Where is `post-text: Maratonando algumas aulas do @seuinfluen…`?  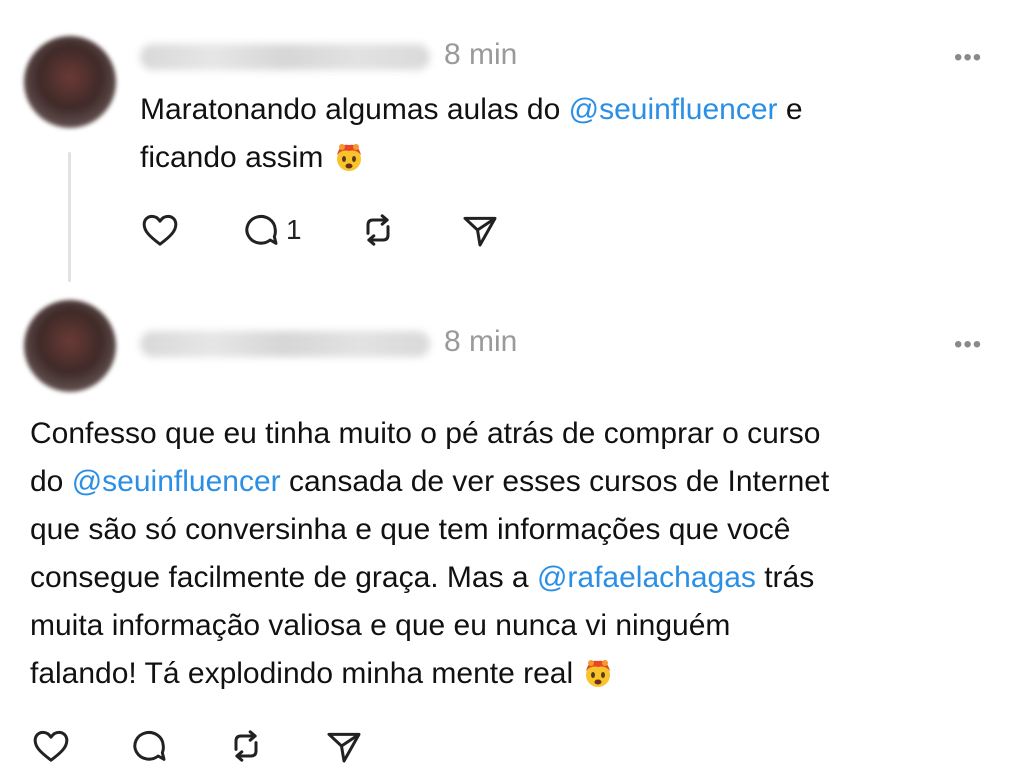 post-text: Maratonando algumas aulas do @seuinfluen… is located at coordinates (471, 134).